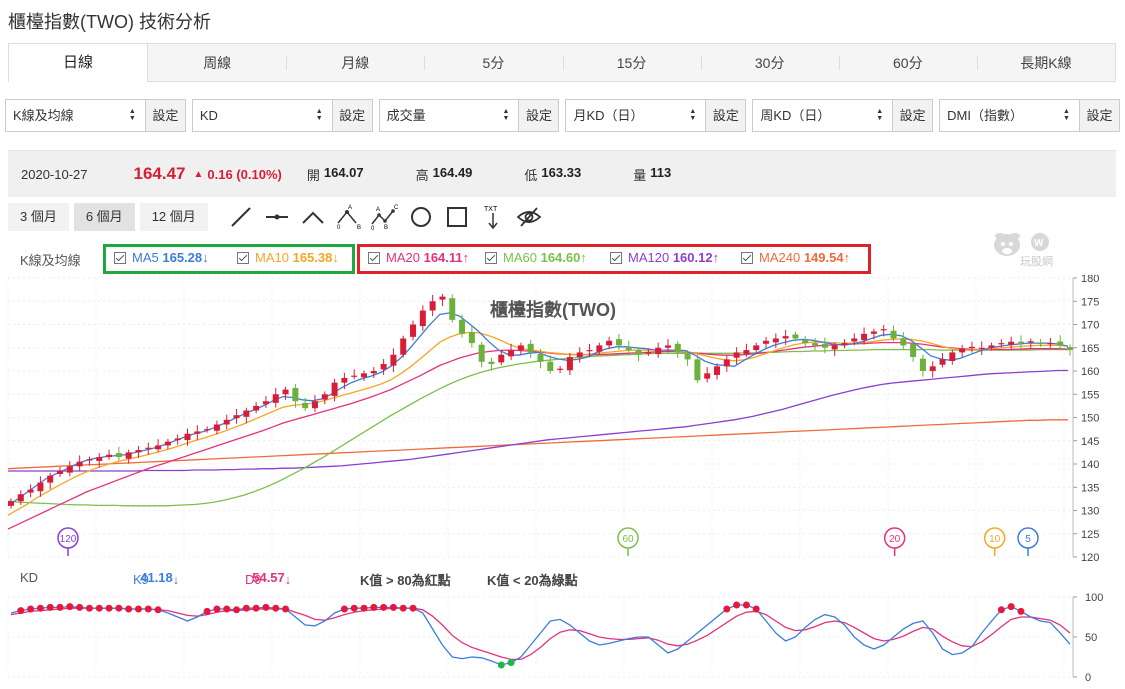  I want to click on indicator-select: 周KD（日） ▲ ▼, so click(822, 115).